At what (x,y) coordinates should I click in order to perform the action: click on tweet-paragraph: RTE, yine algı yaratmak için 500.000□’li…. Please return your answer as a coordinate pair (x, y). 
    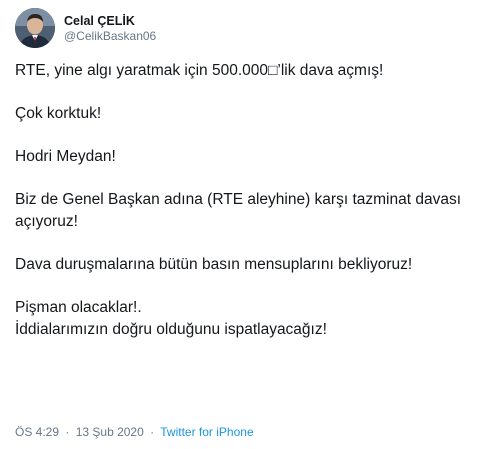
    Looking at the image, I should click on (199, 70).